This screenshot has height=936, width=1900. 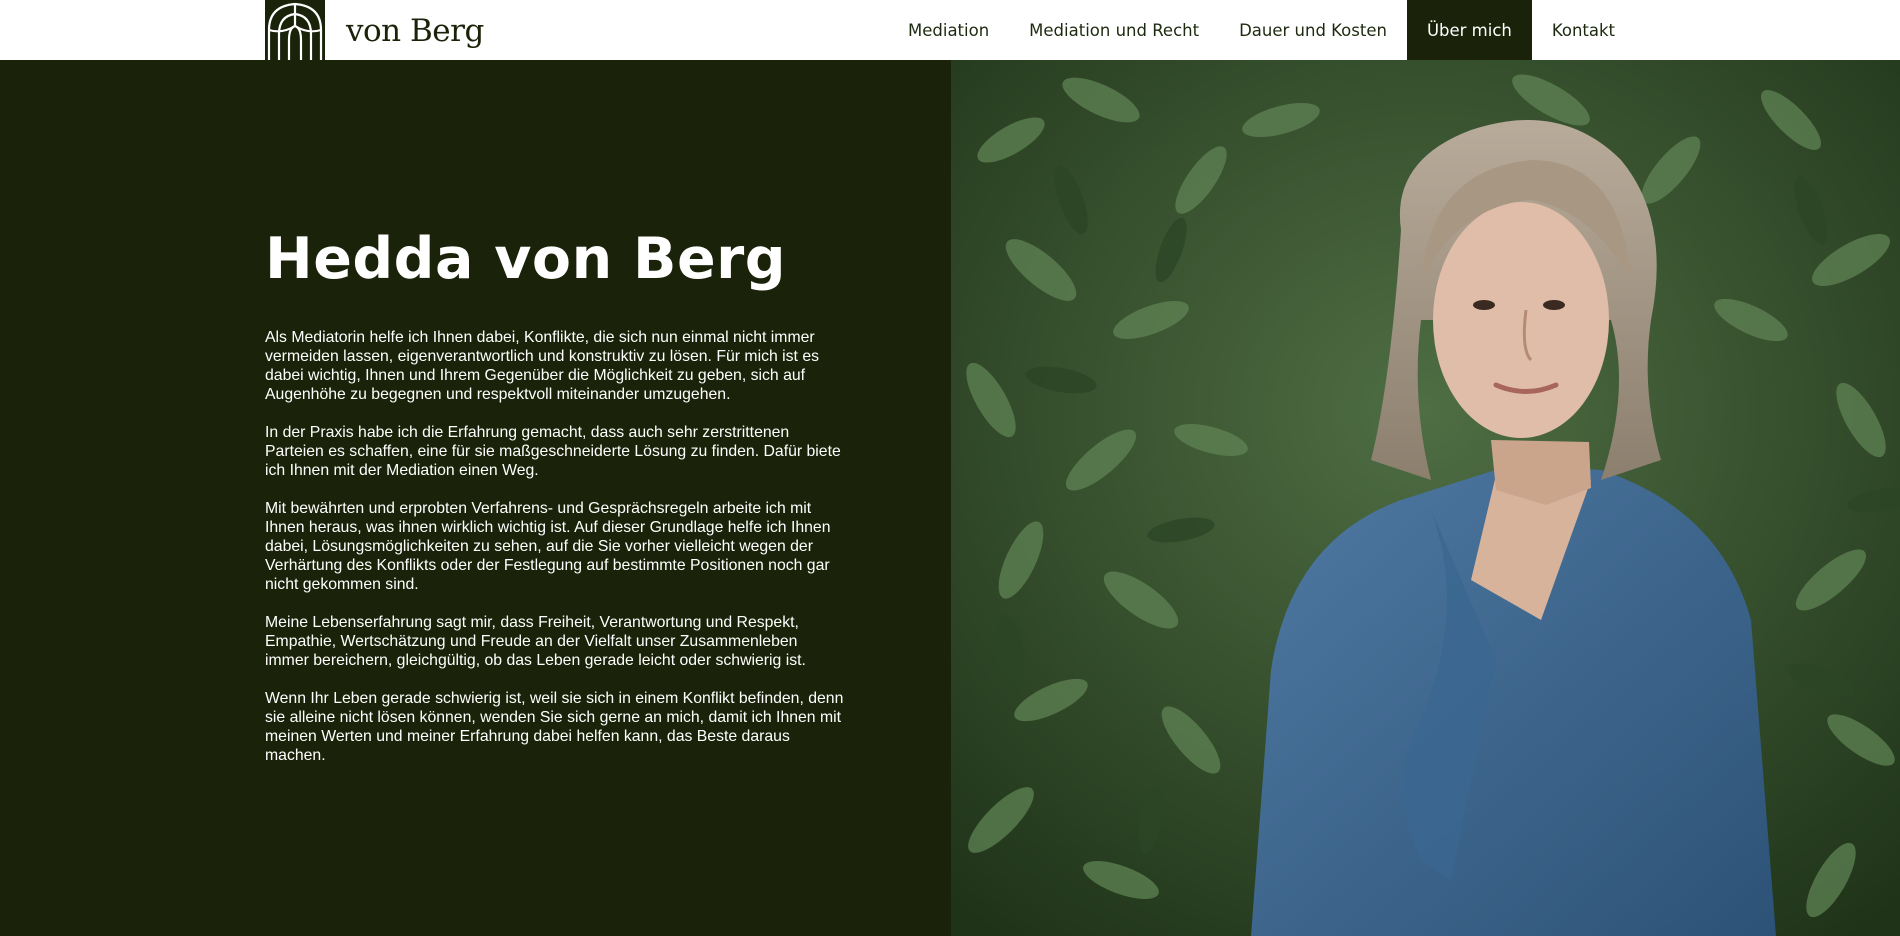 I want to click on page-title: Hedda von Berg, so click(x=526, y=259).